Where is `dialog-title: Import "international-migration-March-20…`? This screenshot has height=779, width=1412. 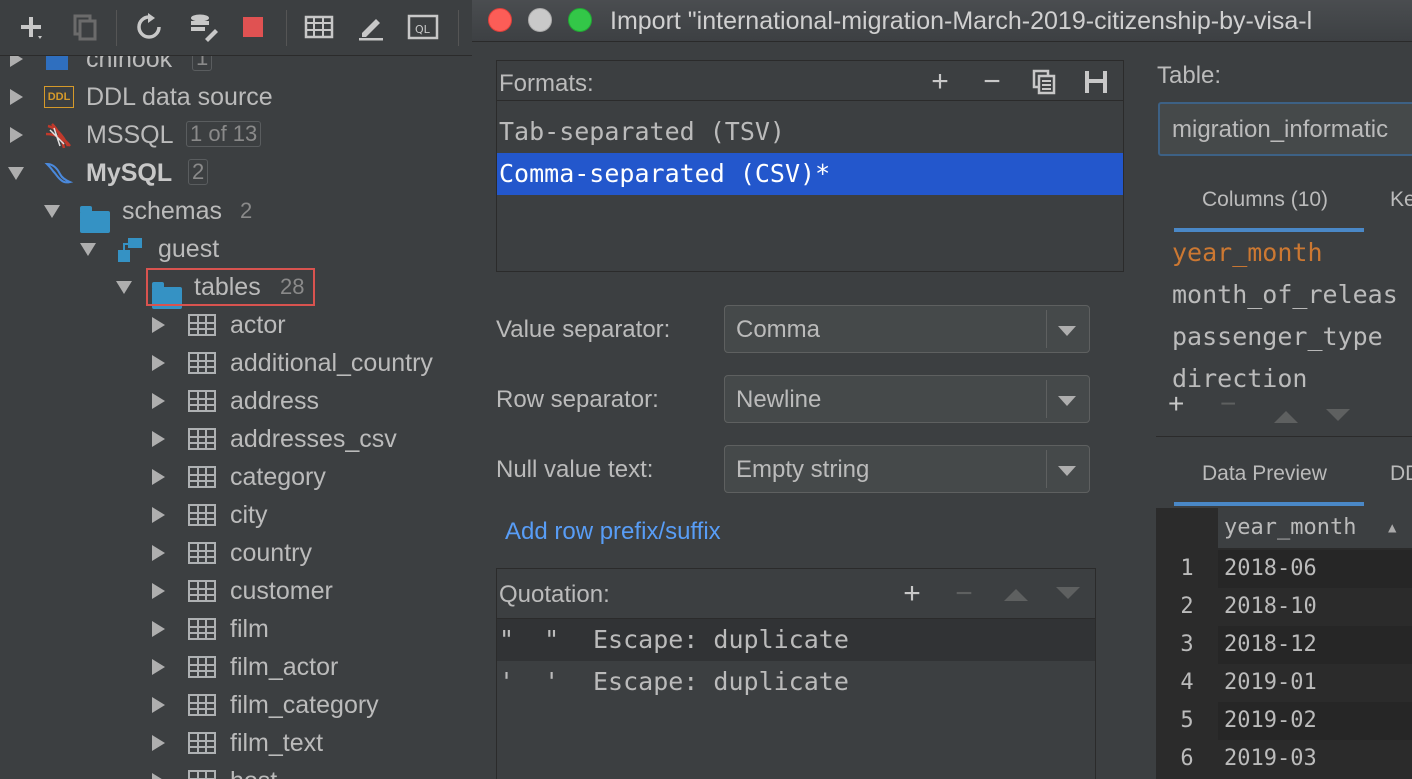 dialog-title: Import "international-migration-March-20… is located at coordinates (961, 21).